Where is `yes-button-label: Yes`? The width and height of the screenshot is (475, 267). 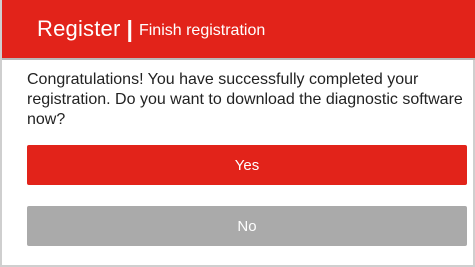
yes-button-label: Yes is located at coordinates (247, 165).